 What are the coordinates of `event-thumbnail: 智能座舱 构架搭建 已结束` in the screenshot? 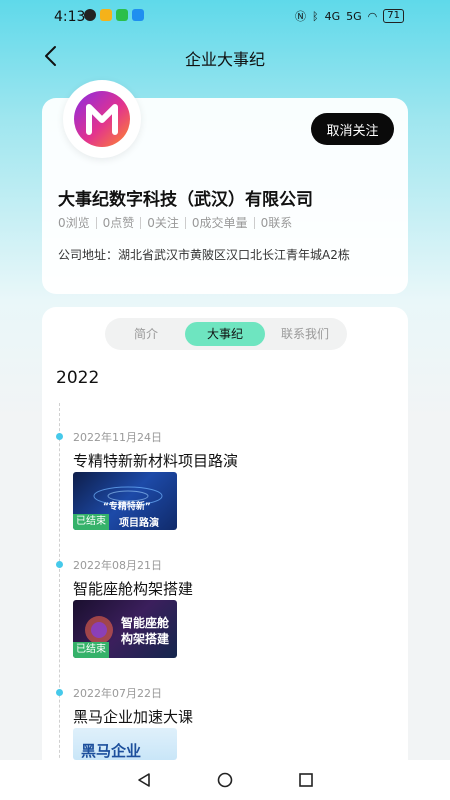 It's located at (125, 629).